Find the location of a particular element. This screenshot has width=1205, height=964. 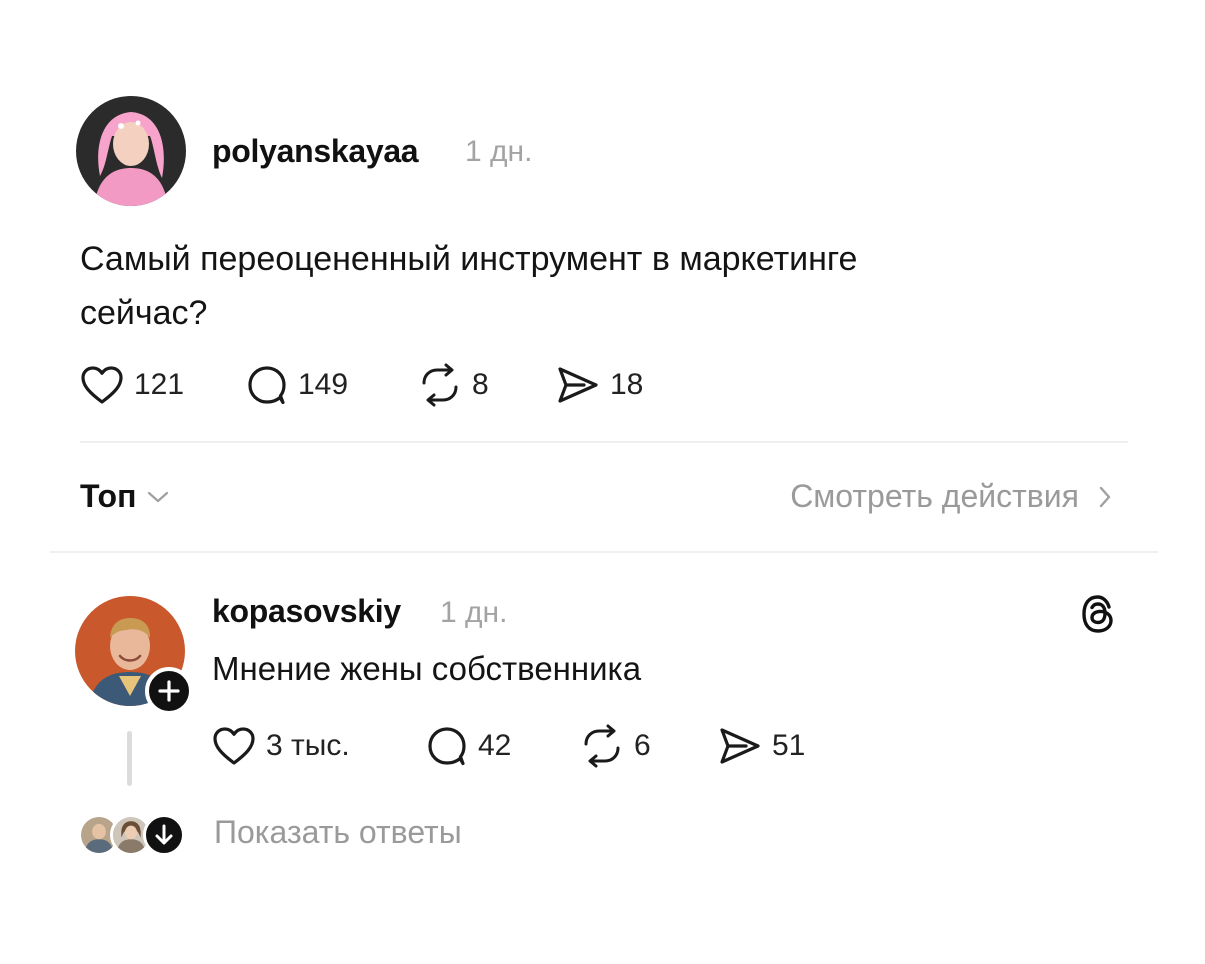

reply-text: Мнение жены собственника is located at coordinates (427, 668).